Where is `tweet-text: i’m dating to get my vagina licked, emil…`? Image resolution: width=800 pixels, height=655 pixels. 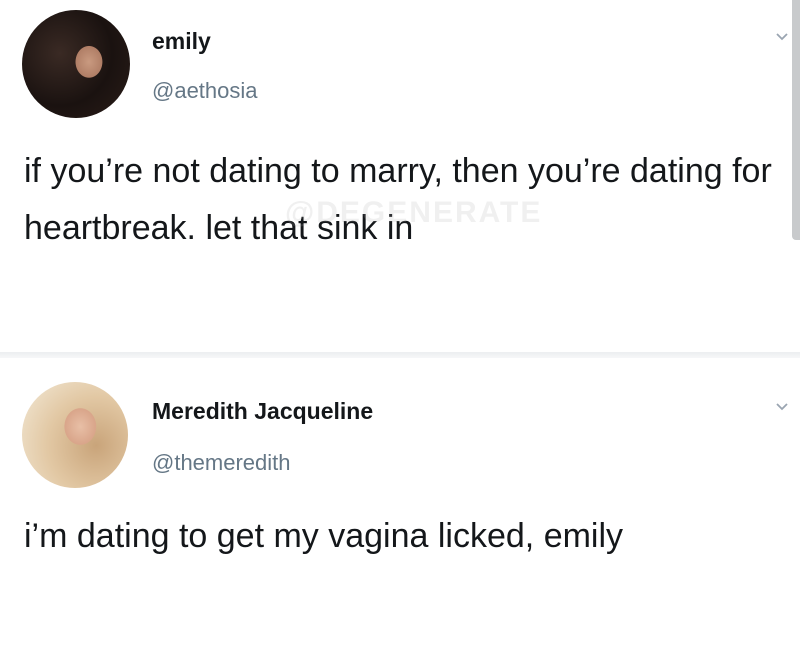 tweet-text: i’m dating to get my vagina licked, emil… is located at coordinates (324, 536).